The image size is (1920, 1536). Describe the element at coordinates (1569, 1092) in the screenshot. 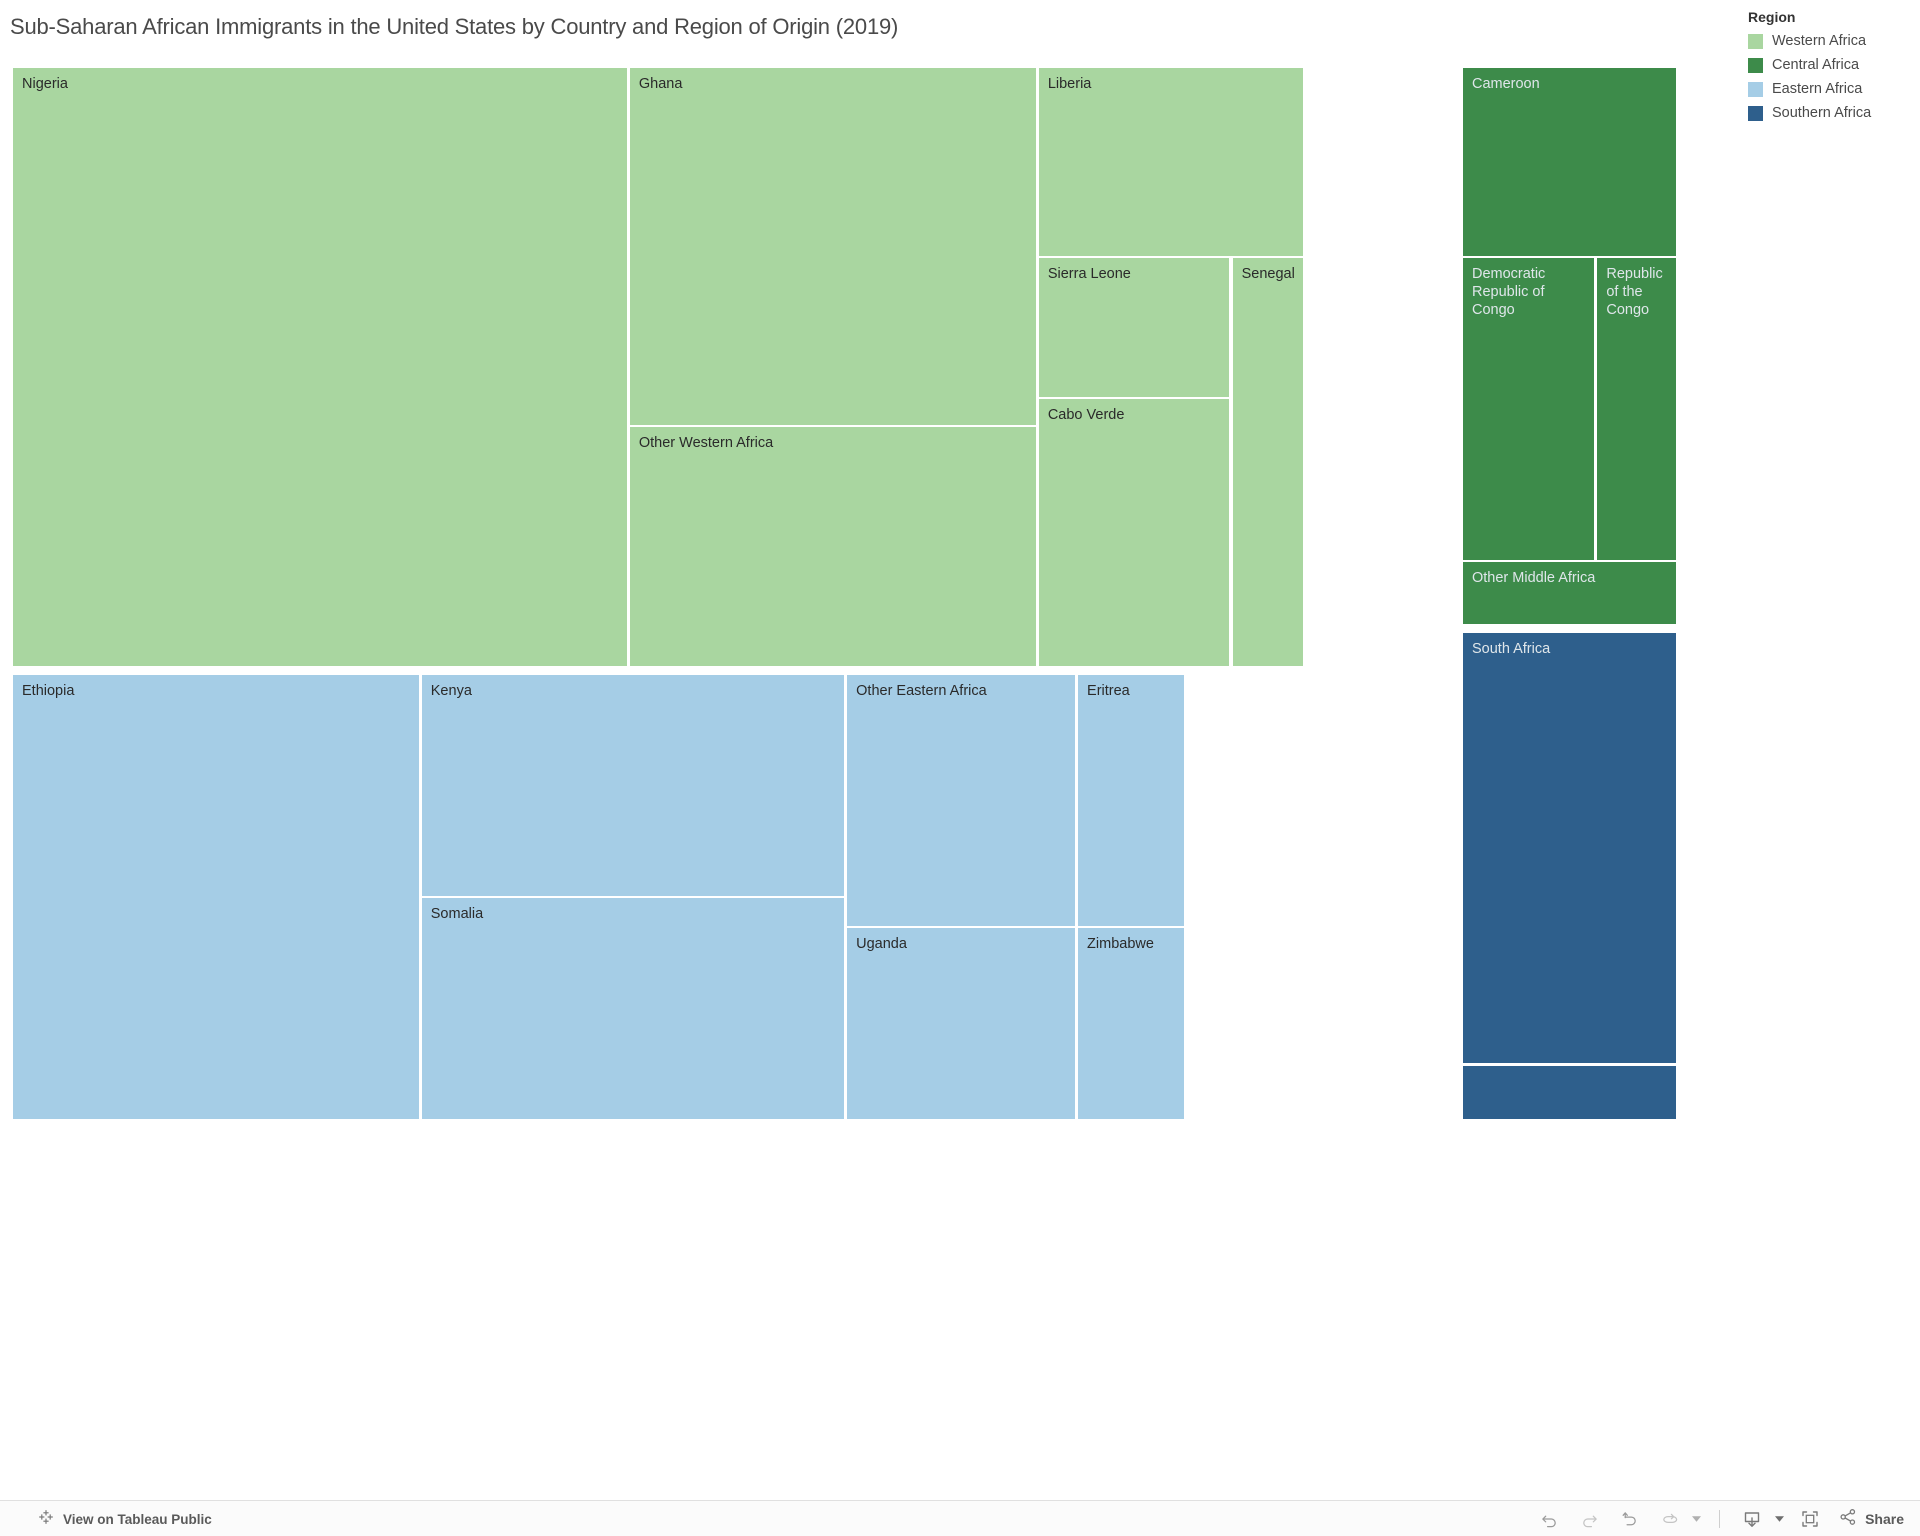

I see `treemap-tile` at that location.